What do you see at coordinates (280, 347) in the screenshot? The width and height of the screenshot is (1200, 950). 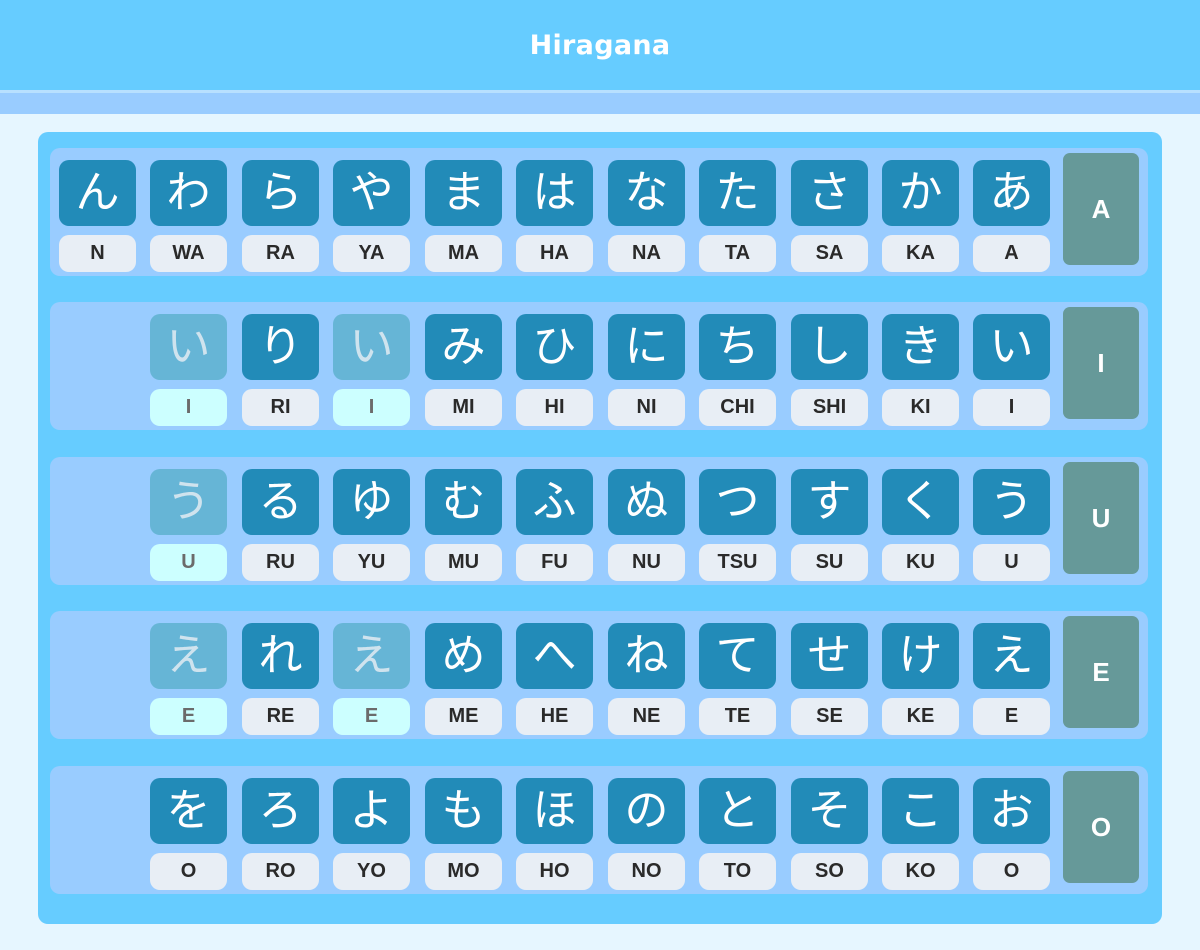 I see `kana-character: り` at bounding box center [280, 347].